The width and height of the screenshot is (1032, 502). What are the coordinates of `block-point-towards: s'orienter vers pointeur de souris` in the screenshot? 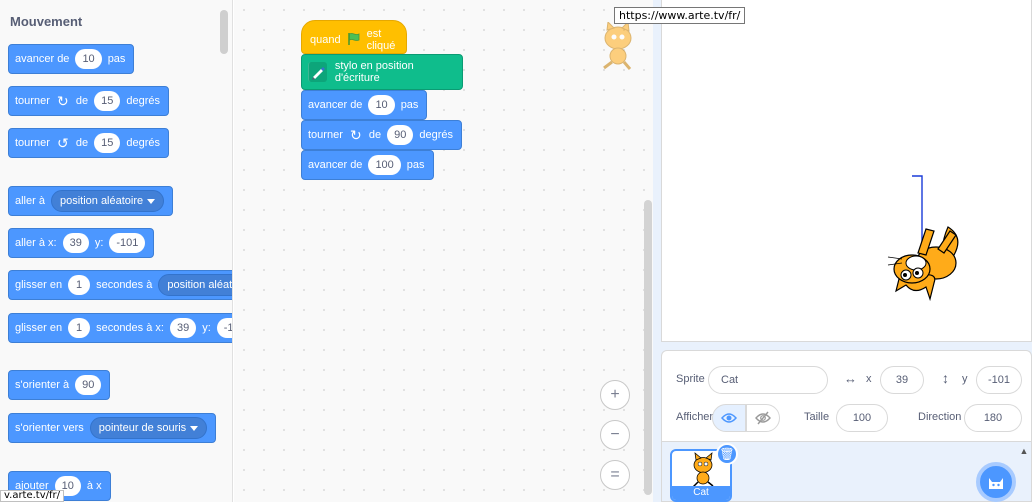 It's located at (112, 428).